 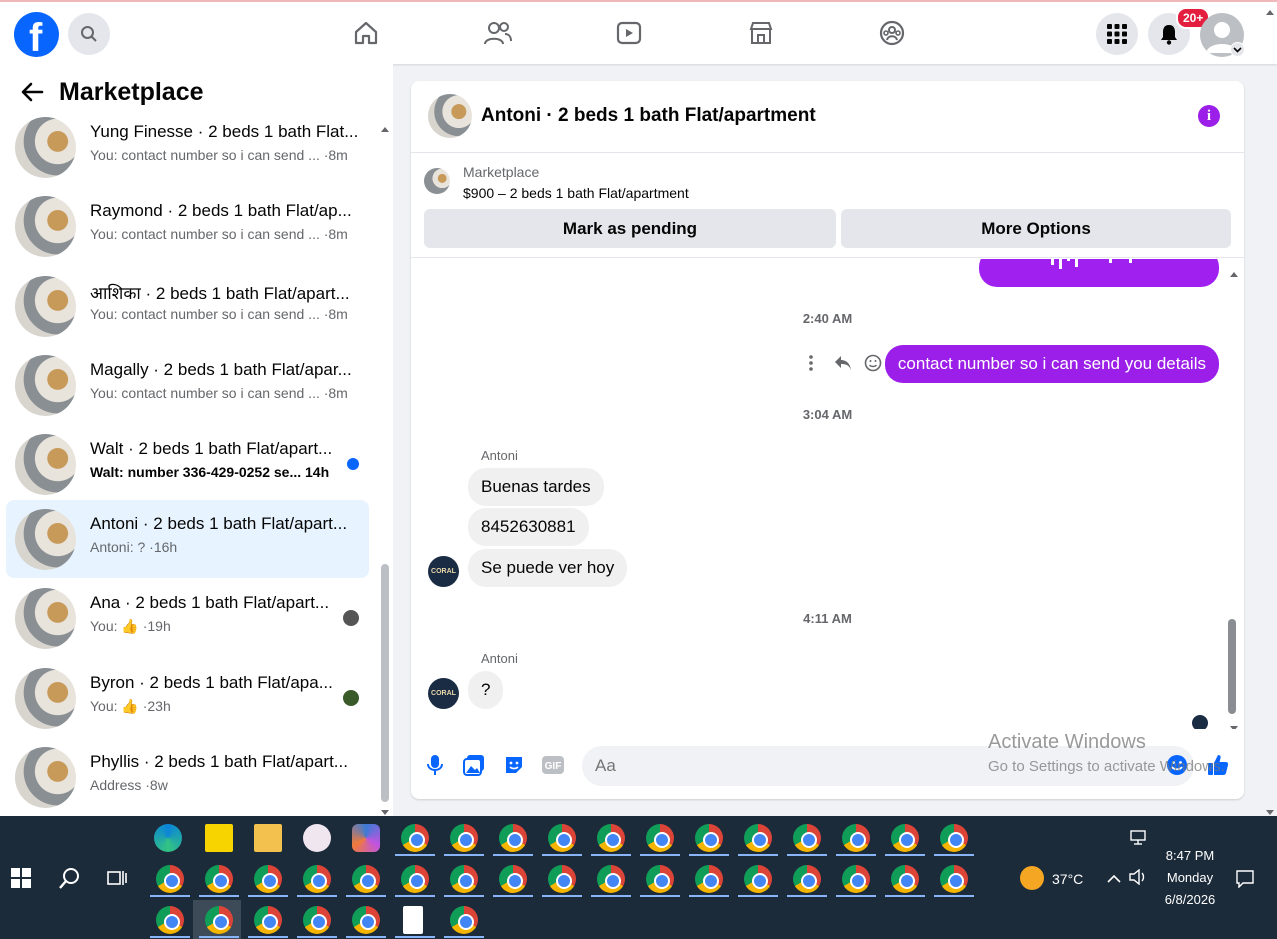 What do you see at coordinates (435, 765) in the screenshot?
I see `microphone-icon` at bounding box center [435, 765].